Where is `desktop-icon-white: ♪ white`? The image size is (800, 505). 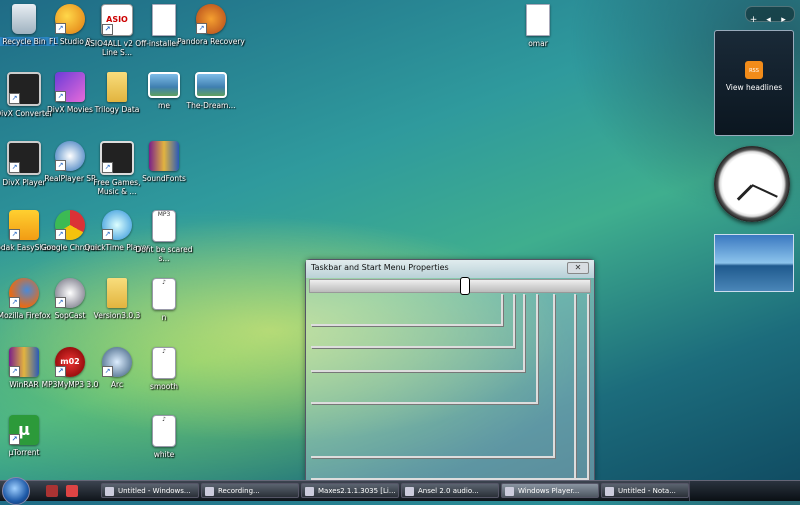
desktop-icon-white: ♪ white is located at coordinates (164, 445).